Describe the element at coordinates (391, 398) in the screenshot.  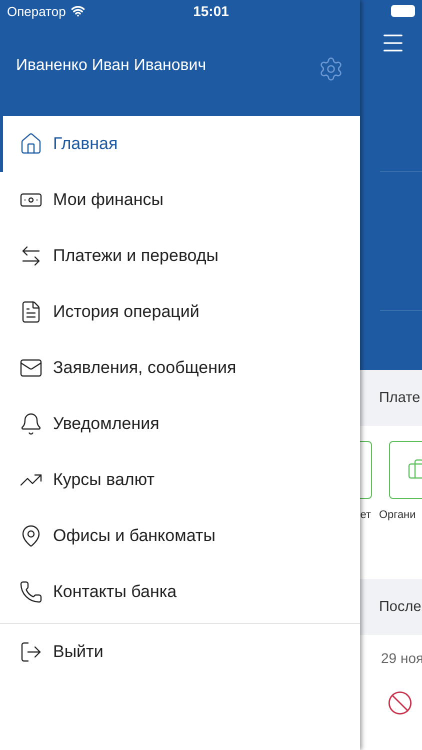
I see `section-header: Плате` at that location.